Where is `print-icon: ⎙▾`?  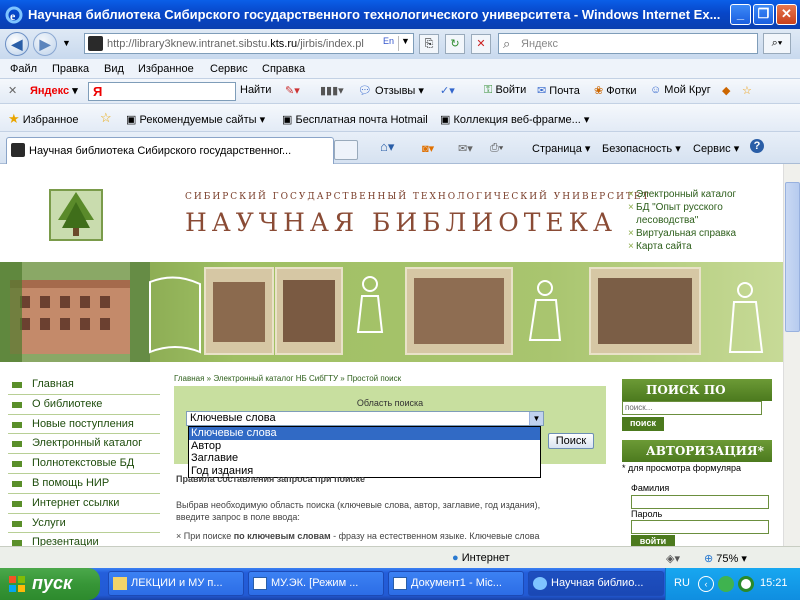
print-icon: ⎙▾ is located at coordinates (496, 148).